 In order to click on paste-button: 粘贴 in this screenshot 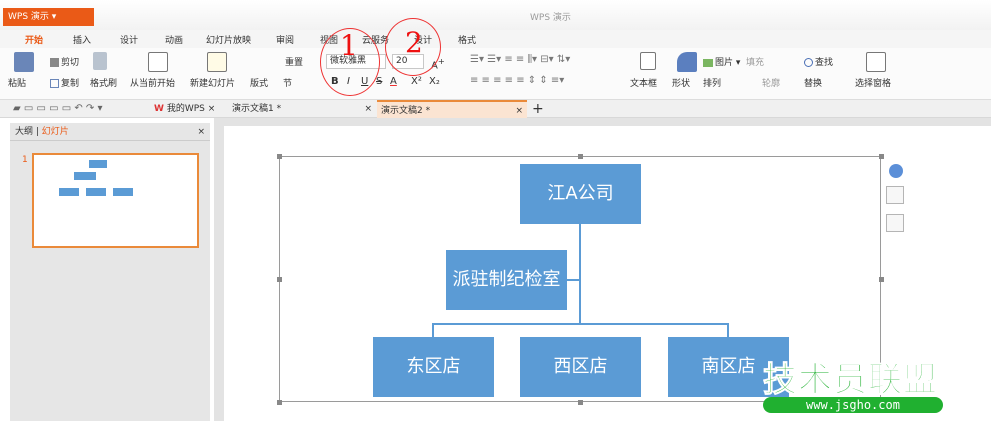, I will do `click(17, 82)`.